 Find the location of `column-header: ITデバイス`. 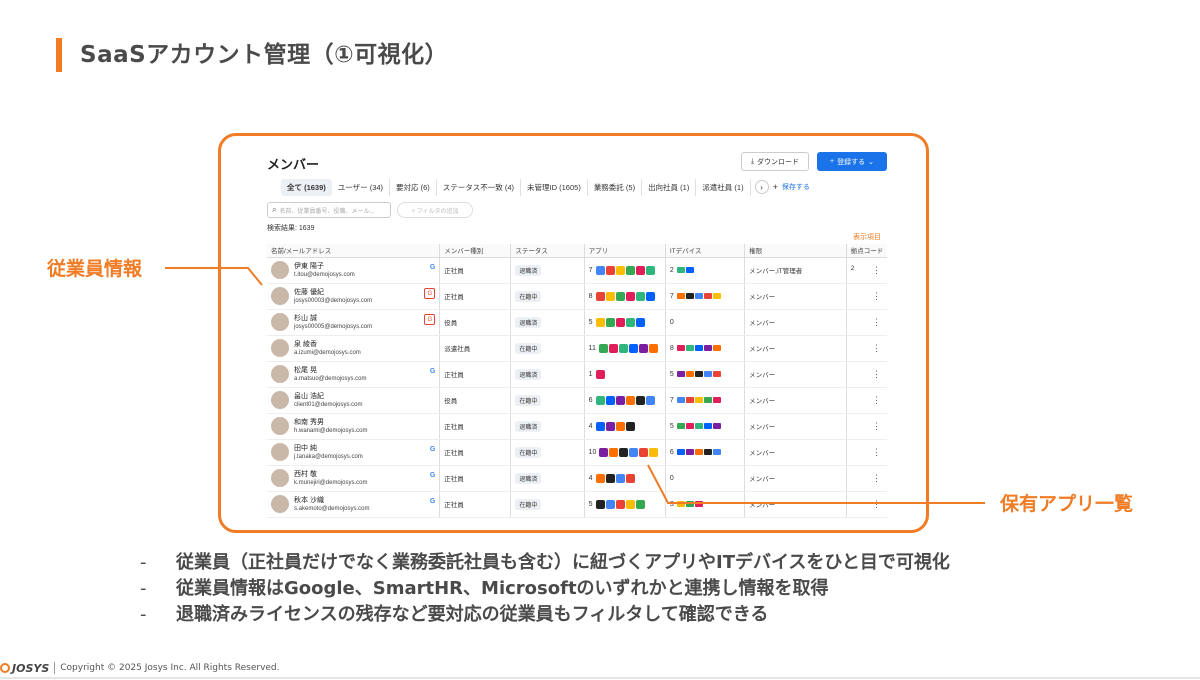

column-header: ITデバイス is located at coordinates (705, 251).